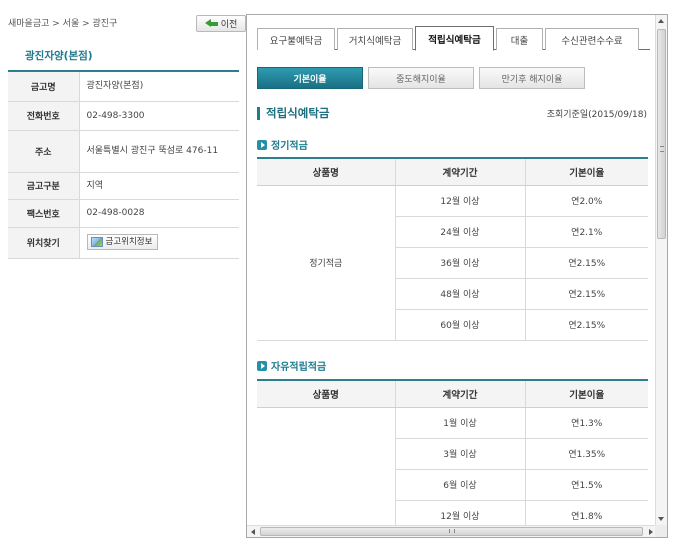 This screenshot has width=683, height=553. I want to click on info-row-address: 주소 서울특별시 광진구 뚝섬로 476-11, so click(123, 151).